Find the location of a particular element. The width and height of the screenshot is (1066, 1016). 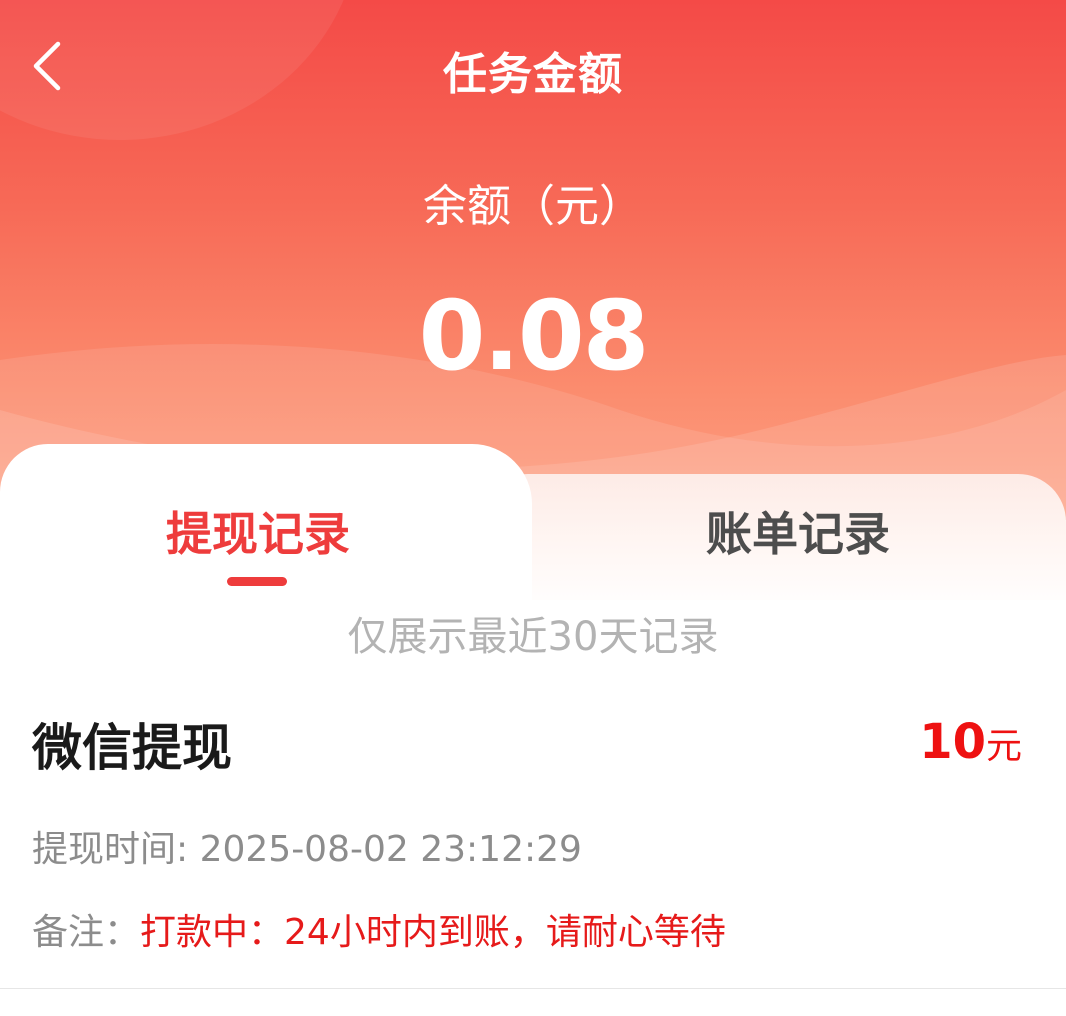

record-amount-unit: 元 is located at coordinates (1003, 746).